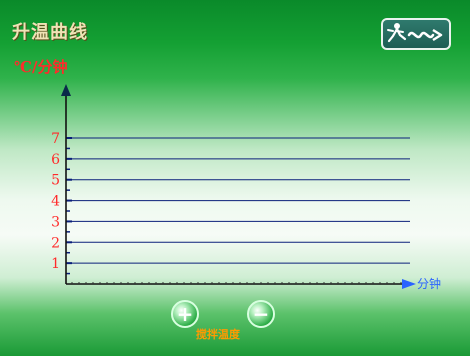  Describe the element at coordinates (218, 334) in the screenshot. I see `stir-temperature-label: 搅拌温度` at that location.